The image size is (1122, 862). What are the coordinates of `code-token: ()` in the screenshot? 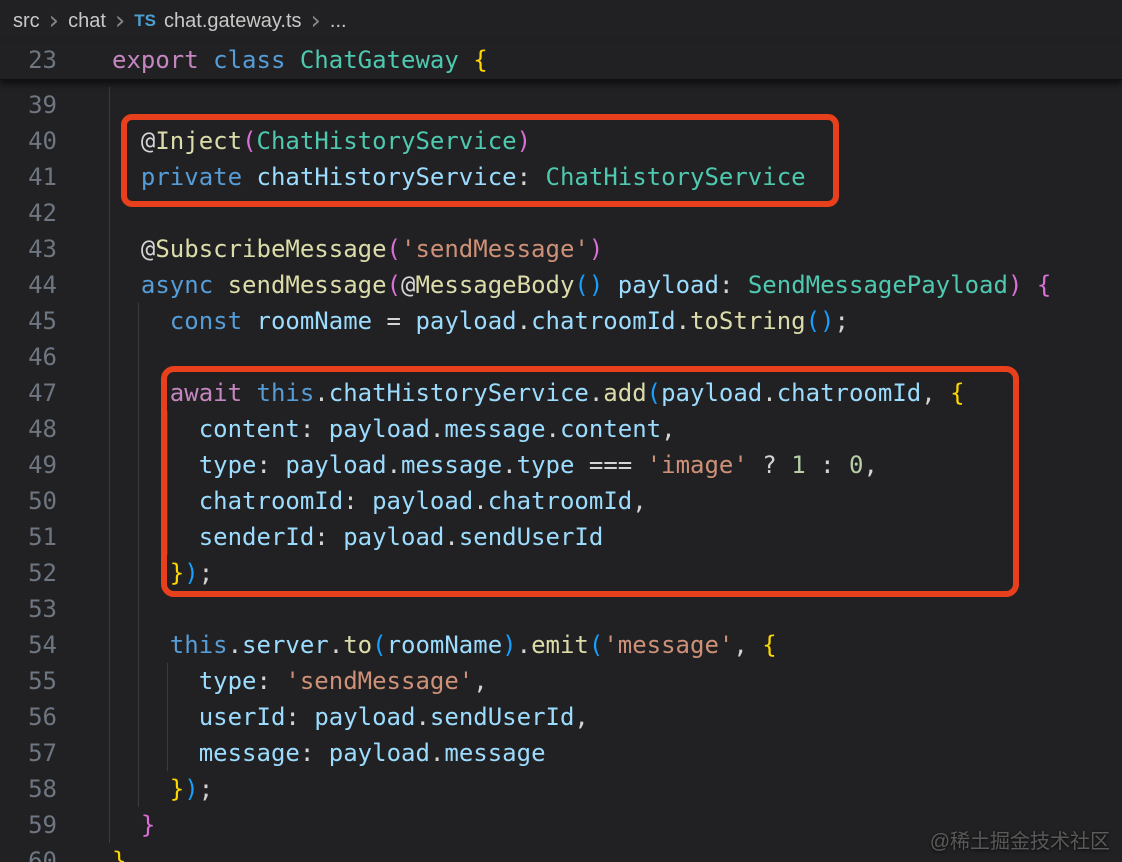 It's located at (820, 321).